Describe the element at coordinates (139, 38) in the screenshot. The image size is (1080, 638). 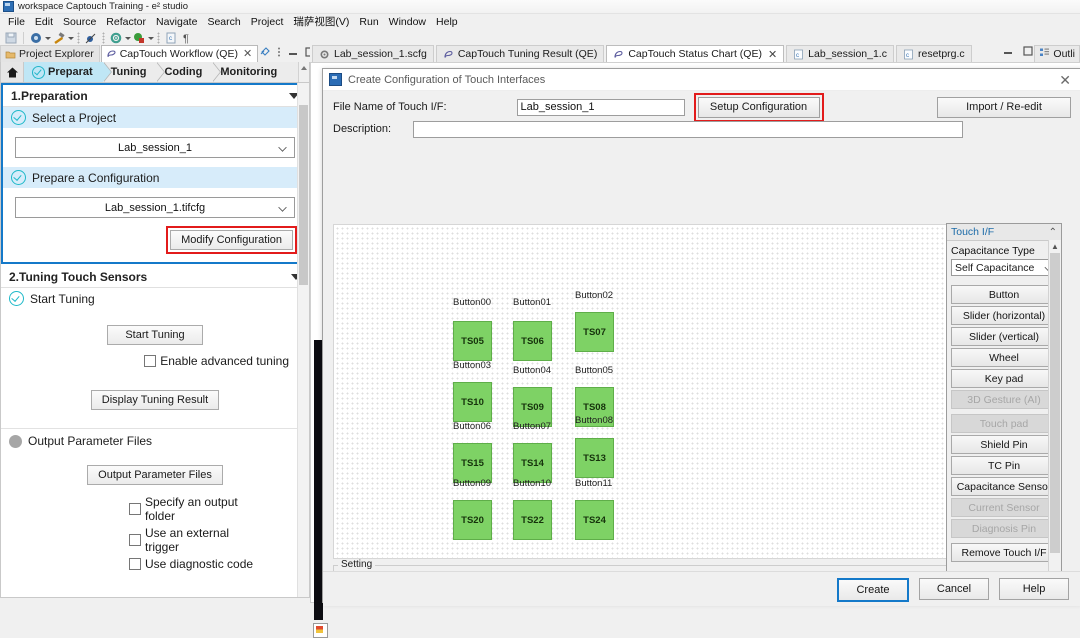
I see `run-icon` at that location.